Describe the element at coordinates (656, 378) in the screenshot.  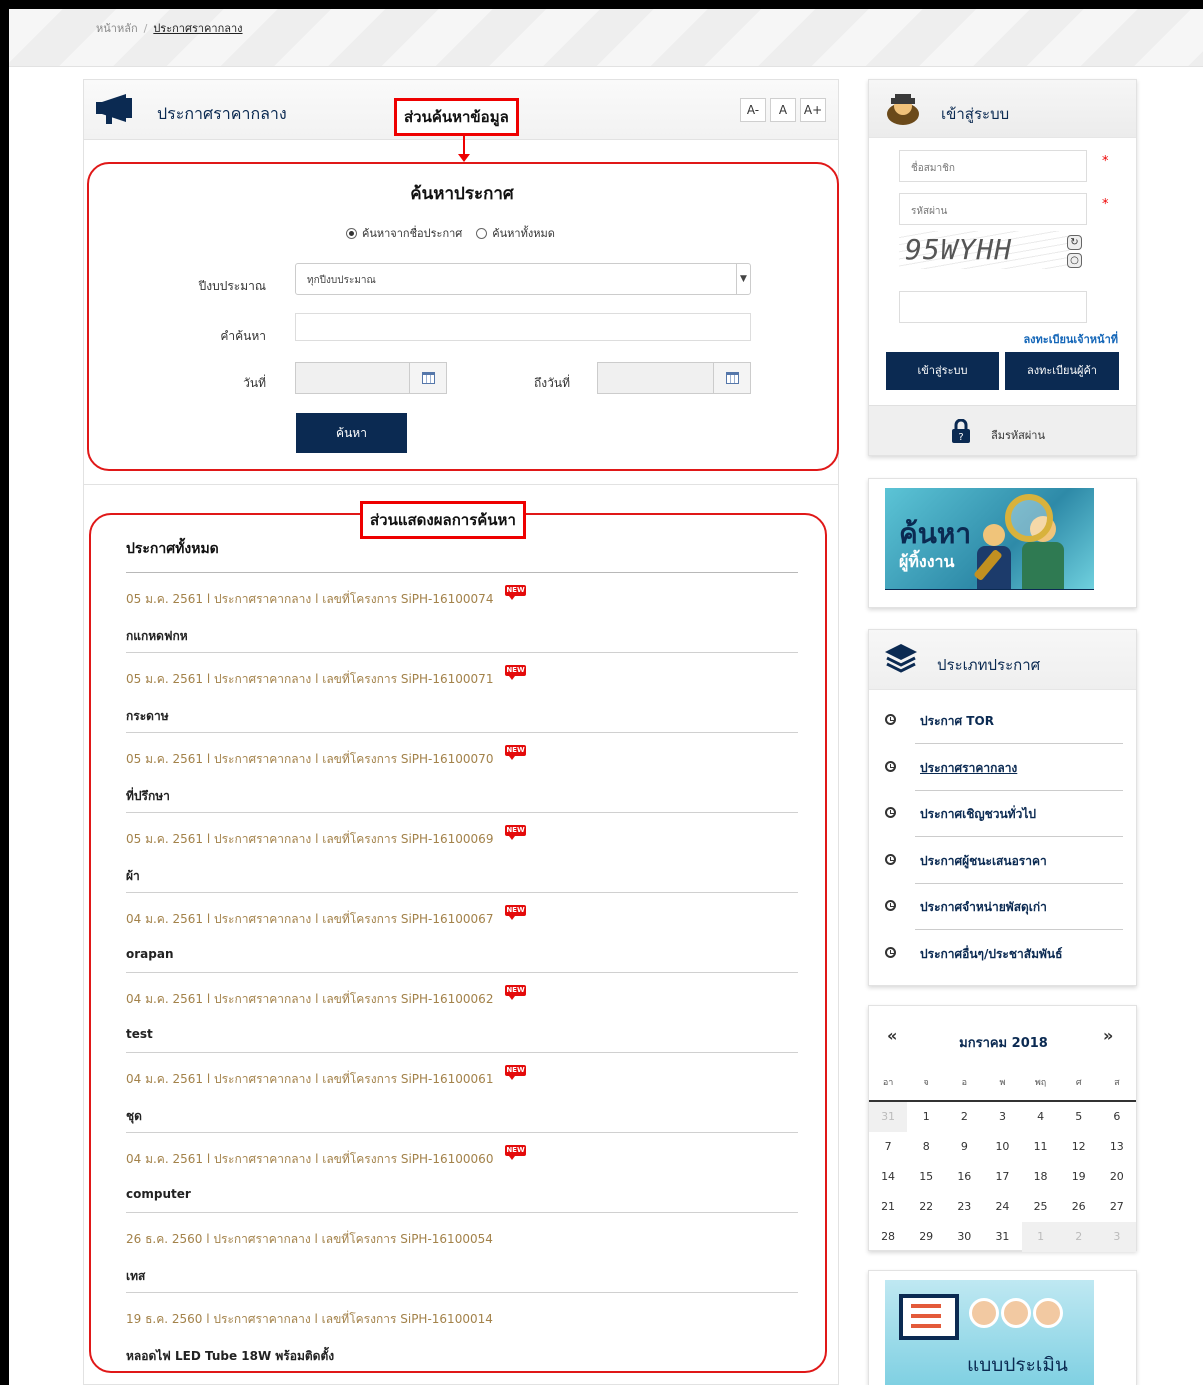
I see `date-to-input` at that location.